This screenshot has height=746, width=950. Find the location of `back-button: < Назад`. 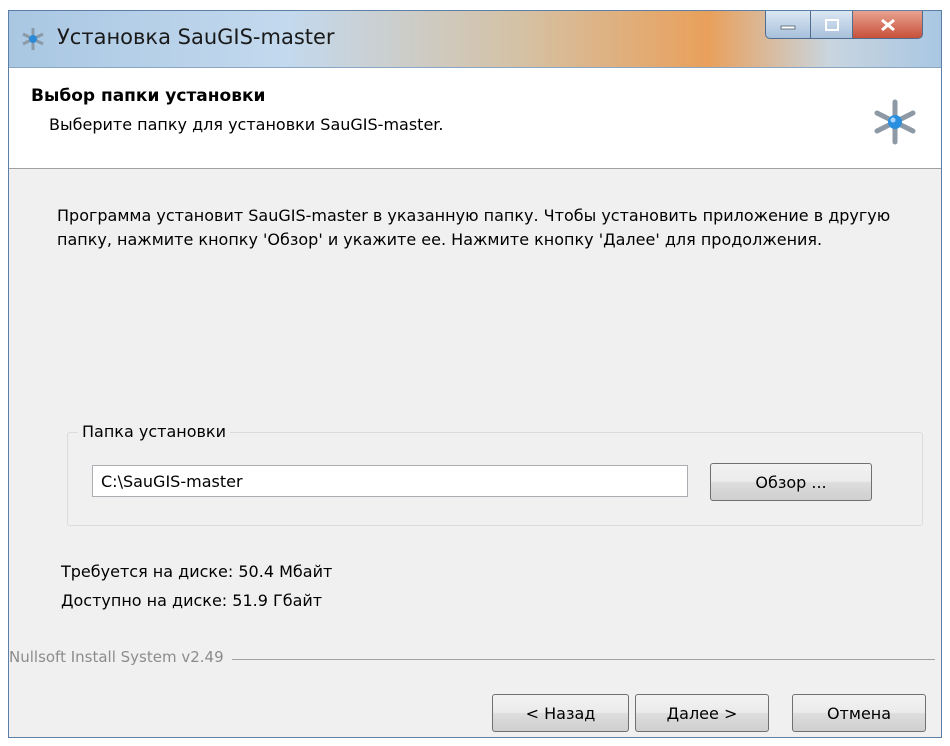

back-button: < Назад is located at coordinates (560, 713).